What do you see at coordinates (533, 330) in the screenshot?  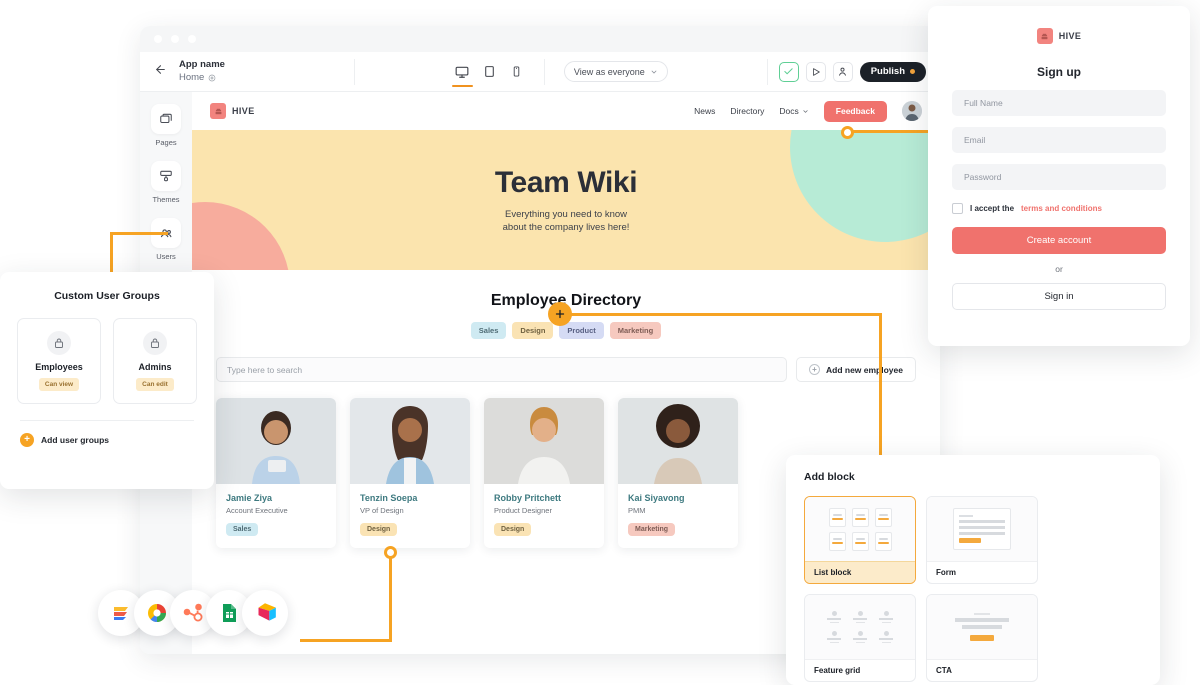 I see `filter-chip-design: Design` at bounding box center [533, 330].